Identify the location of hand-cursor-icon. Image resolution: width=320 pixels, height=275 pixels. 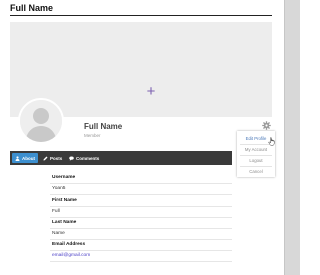
(271, 141).